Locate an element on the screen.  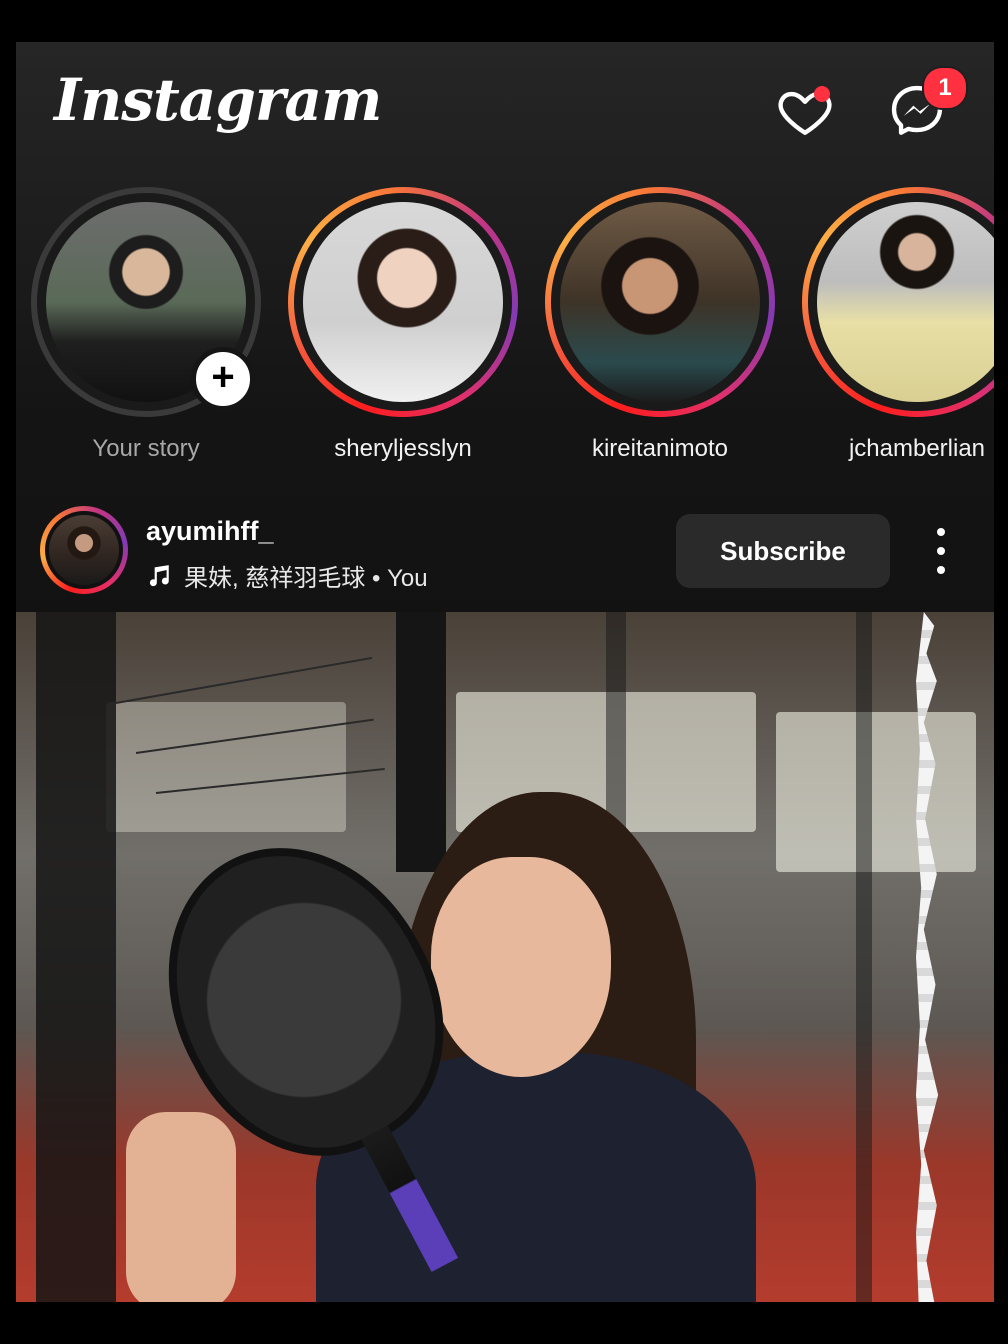
story-username: sheryljesslyn is located at coordinates (403, 448).